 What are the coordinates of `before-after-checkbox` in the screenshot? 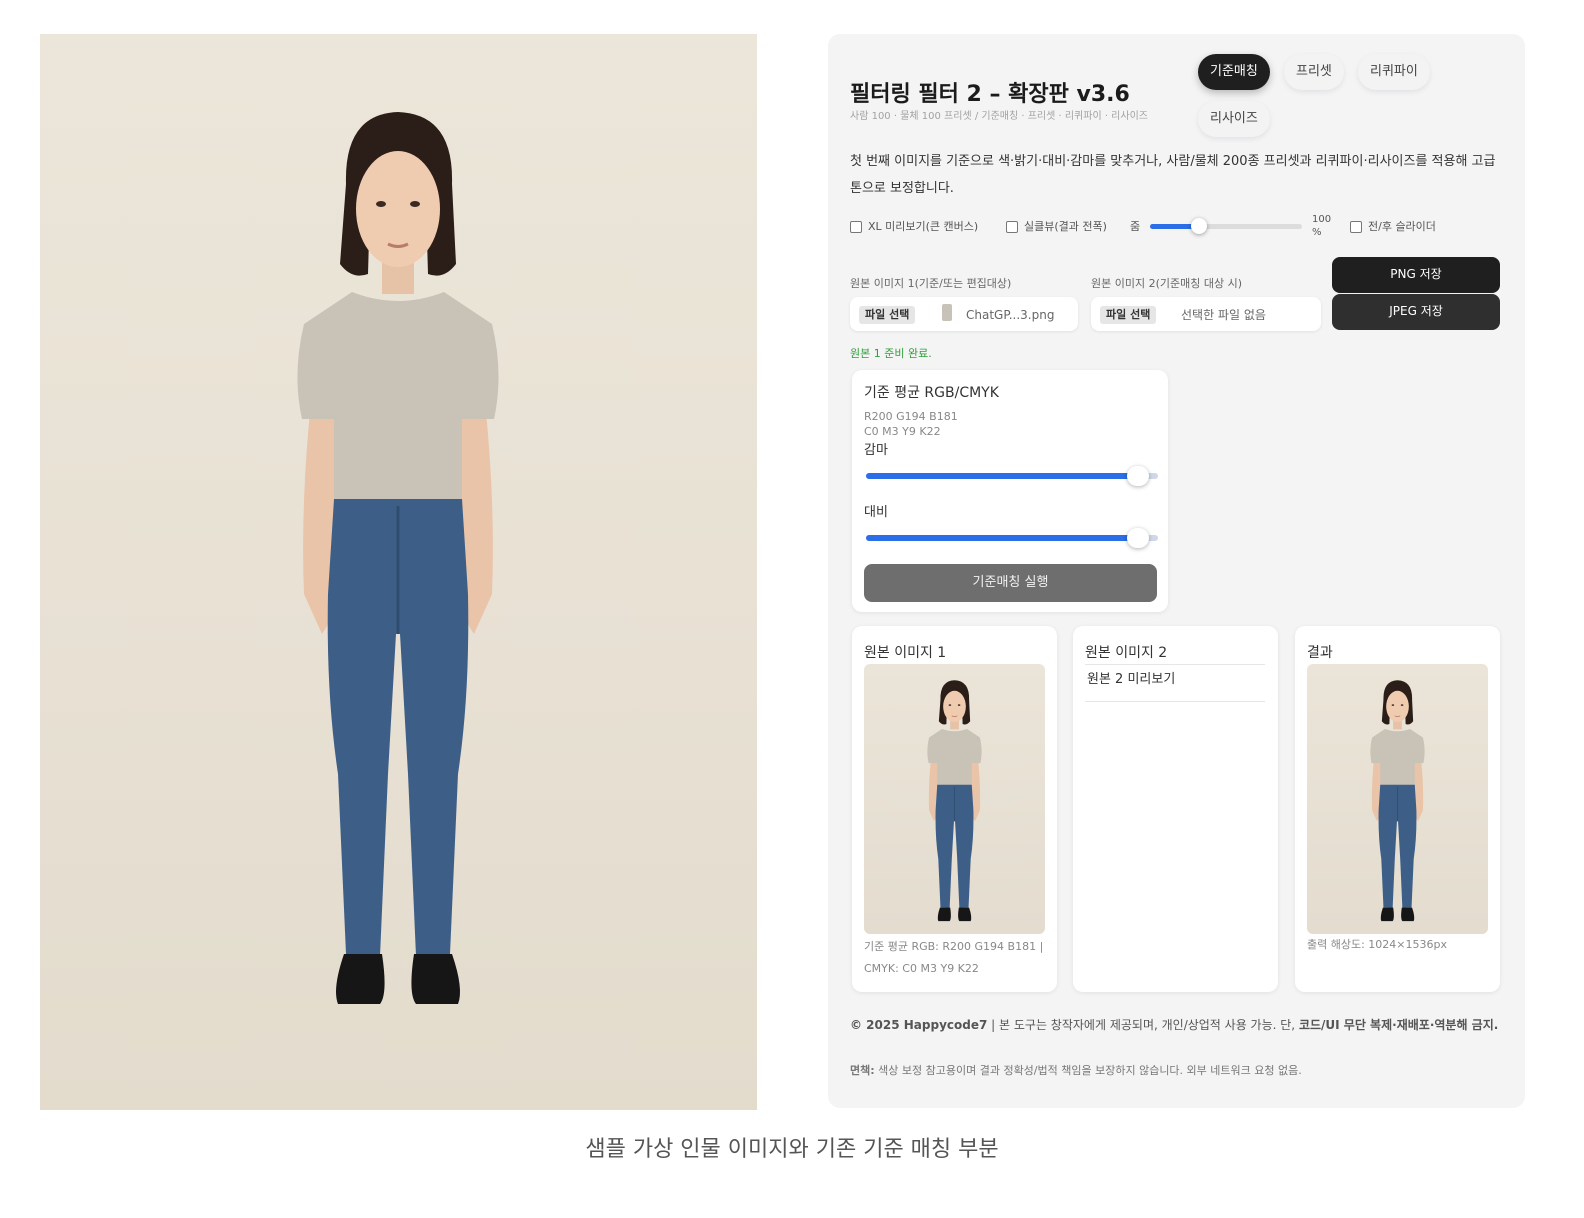 It's located at (1356, 226).